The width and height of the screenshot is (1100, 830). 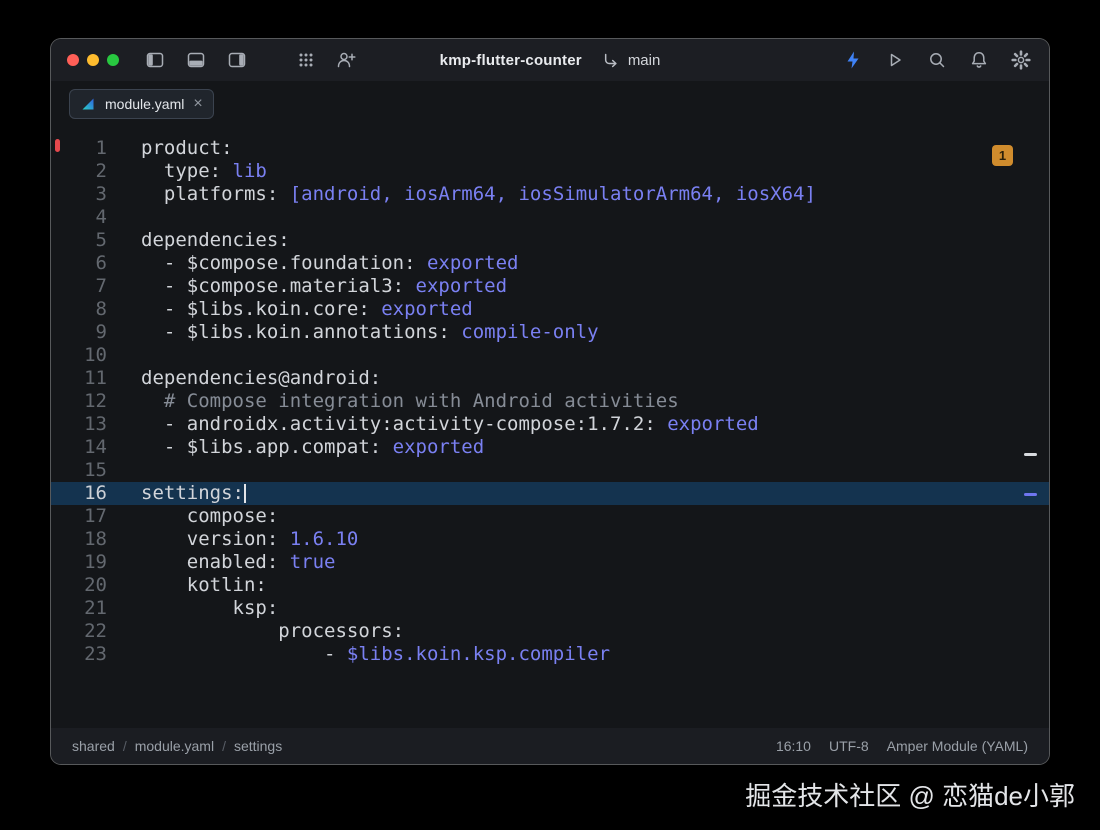 I want to click on line-number: 16, so click(x=79, y=493).